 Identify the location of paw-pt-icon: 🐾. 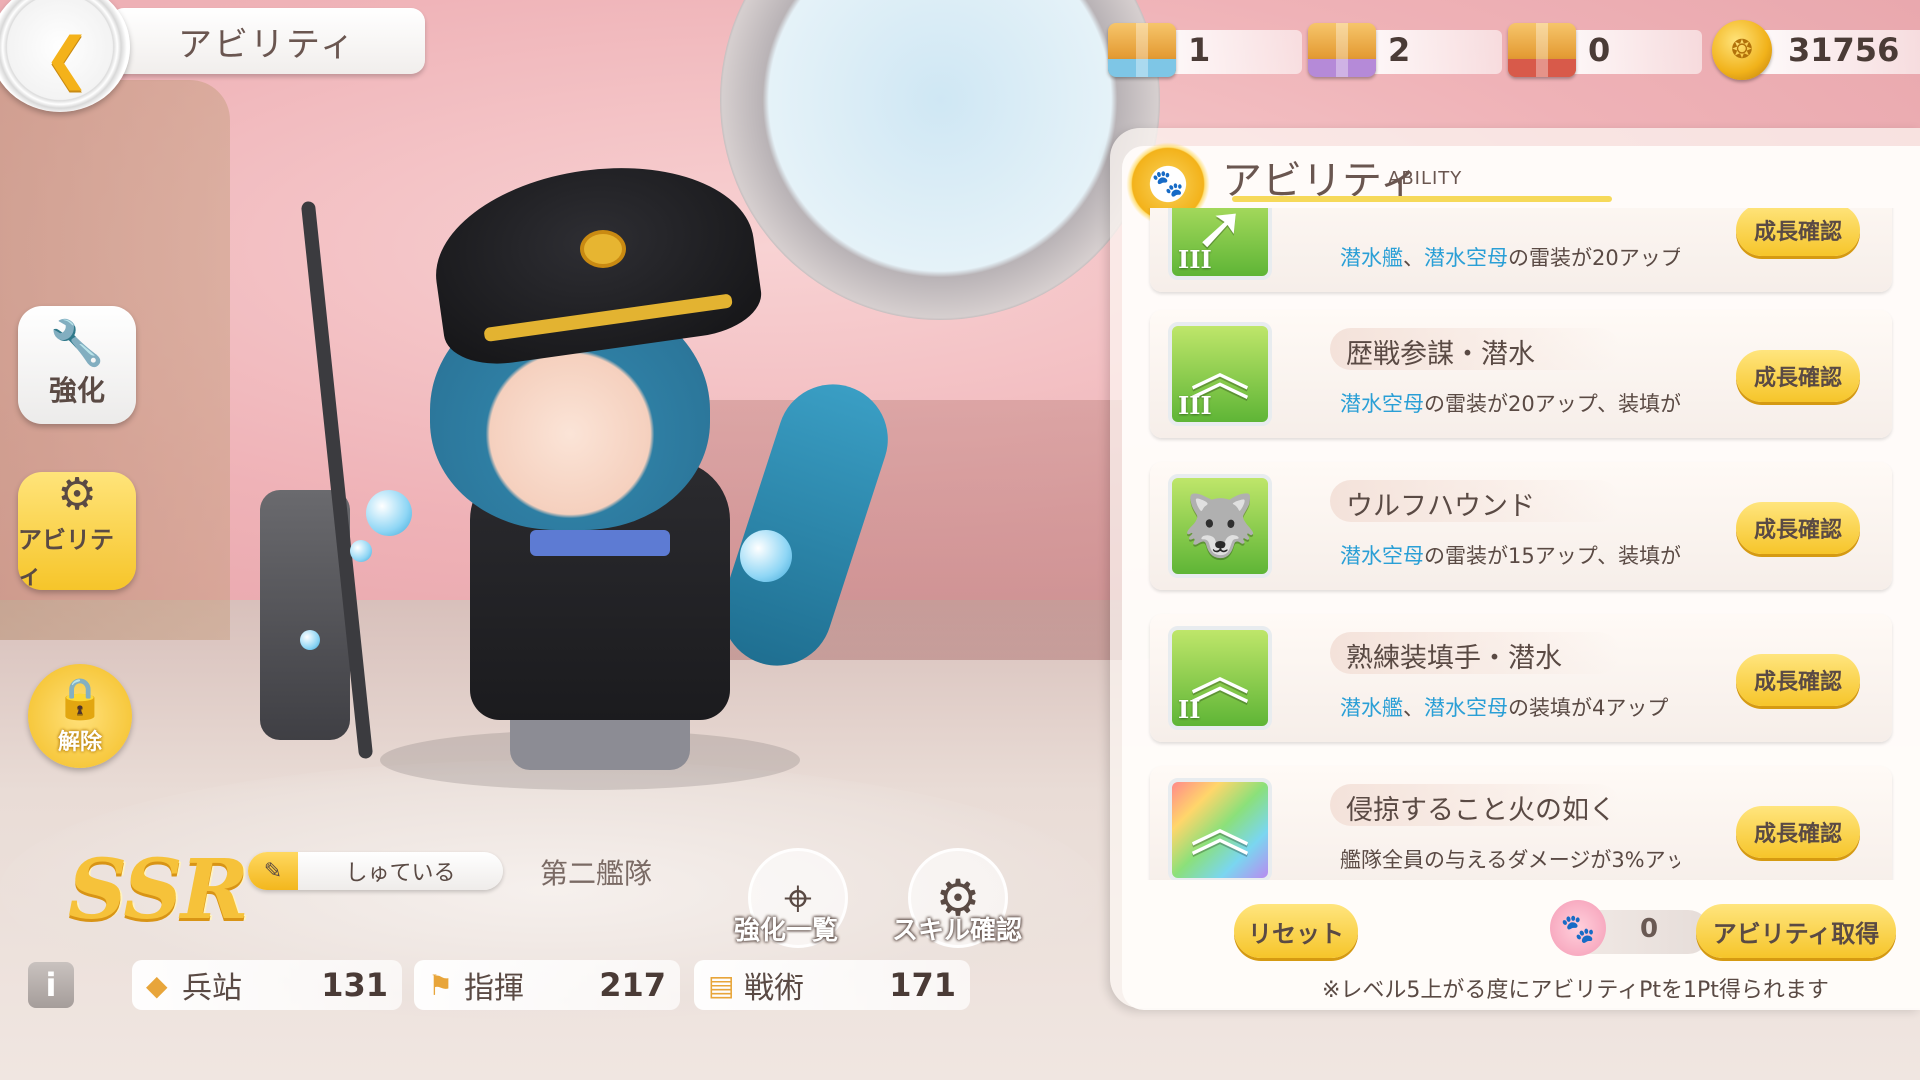
(1578, 928).